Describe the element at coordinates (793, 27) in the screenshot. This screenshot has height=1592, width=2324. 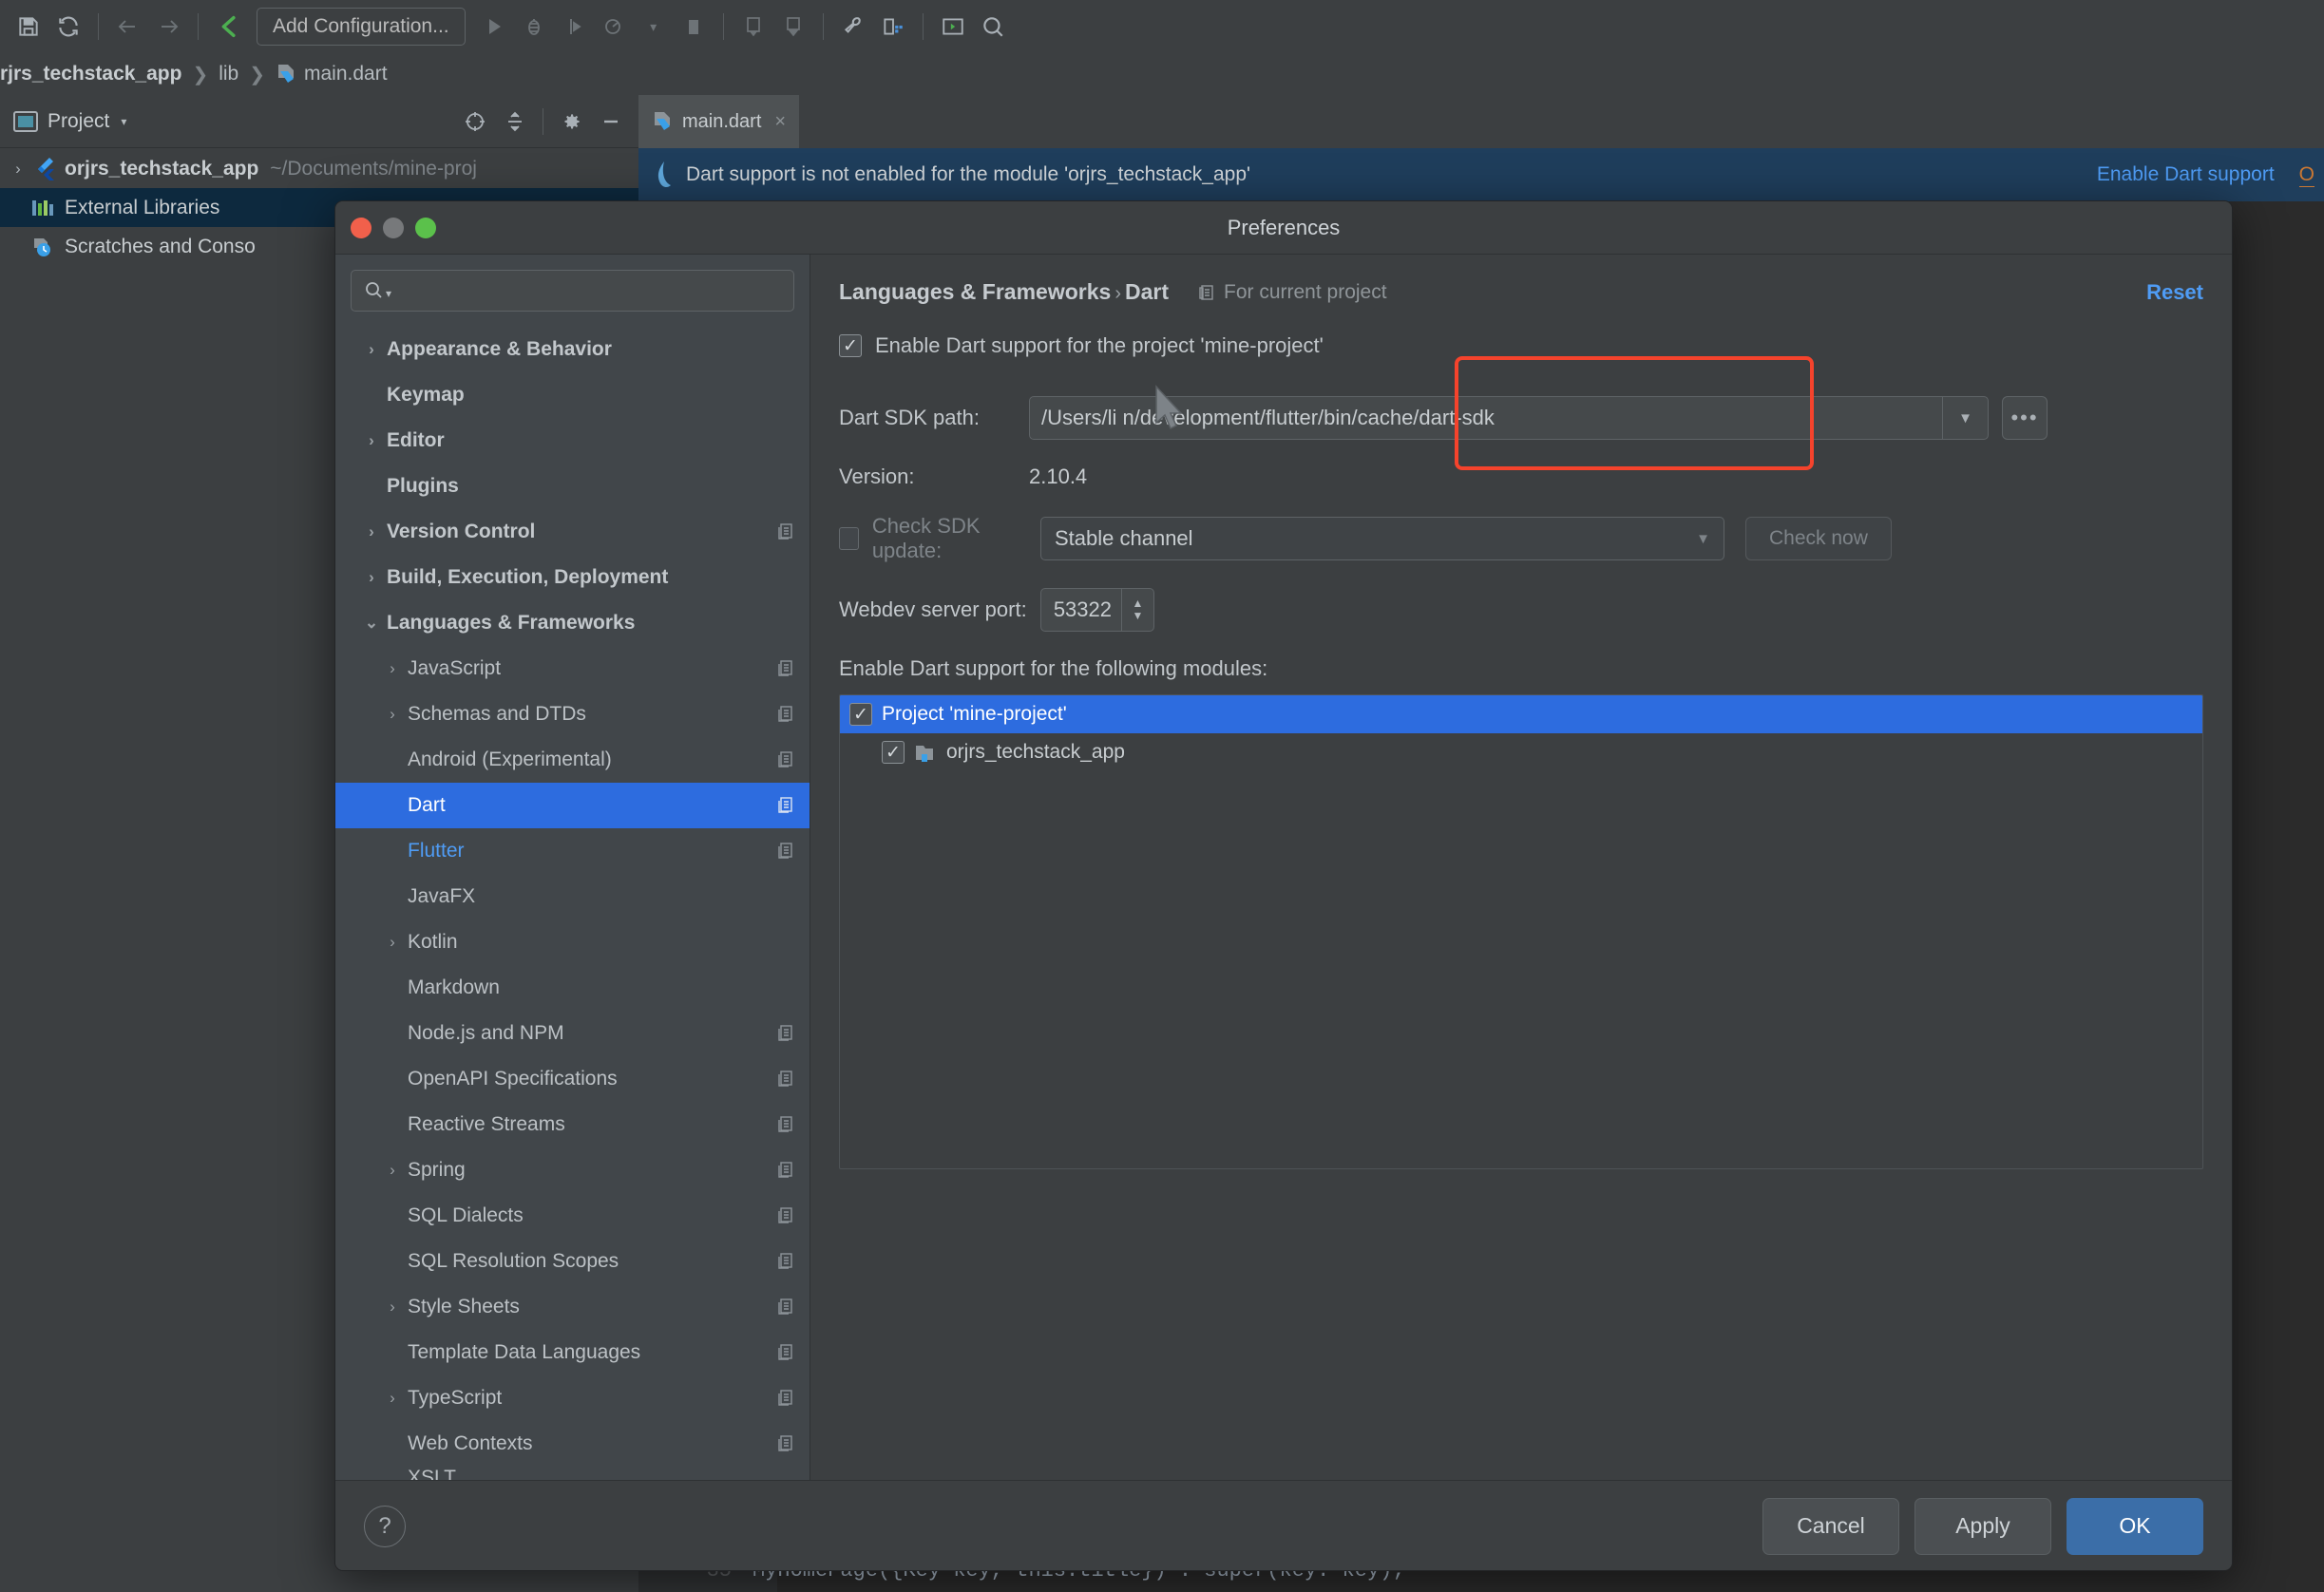
I see `download-icon` at that location.